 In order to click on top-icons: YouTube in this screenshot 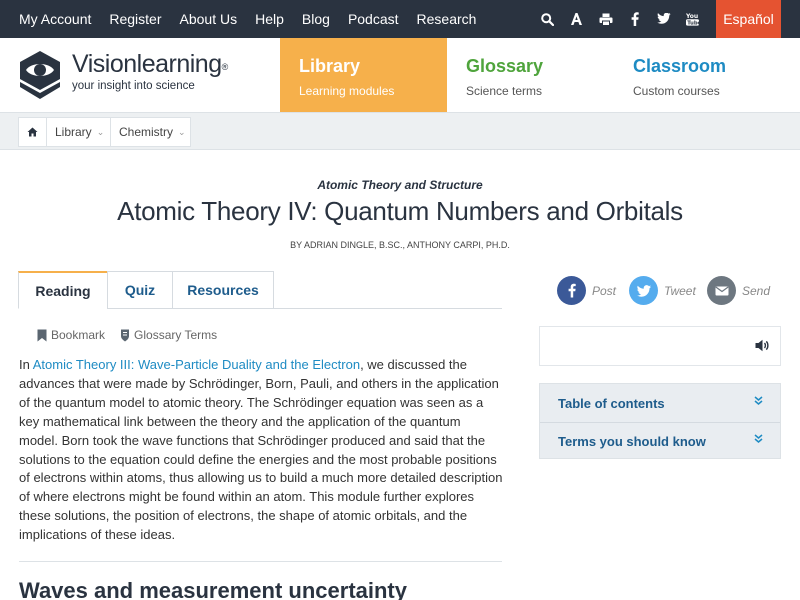, I will do `click(620, 19)`.